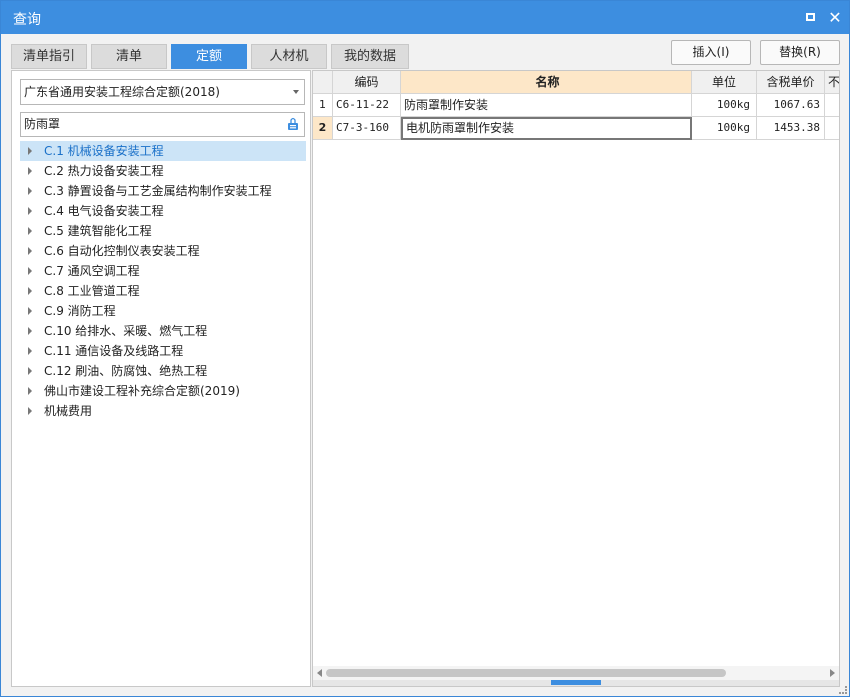 This screenshot has width=850, height=697. What do you see at coordinates (163, 371) in the screenshot?
I see `tree-item: C.12 刷油、防腐蚀、绝热工程` at bounding box center [163, 371].